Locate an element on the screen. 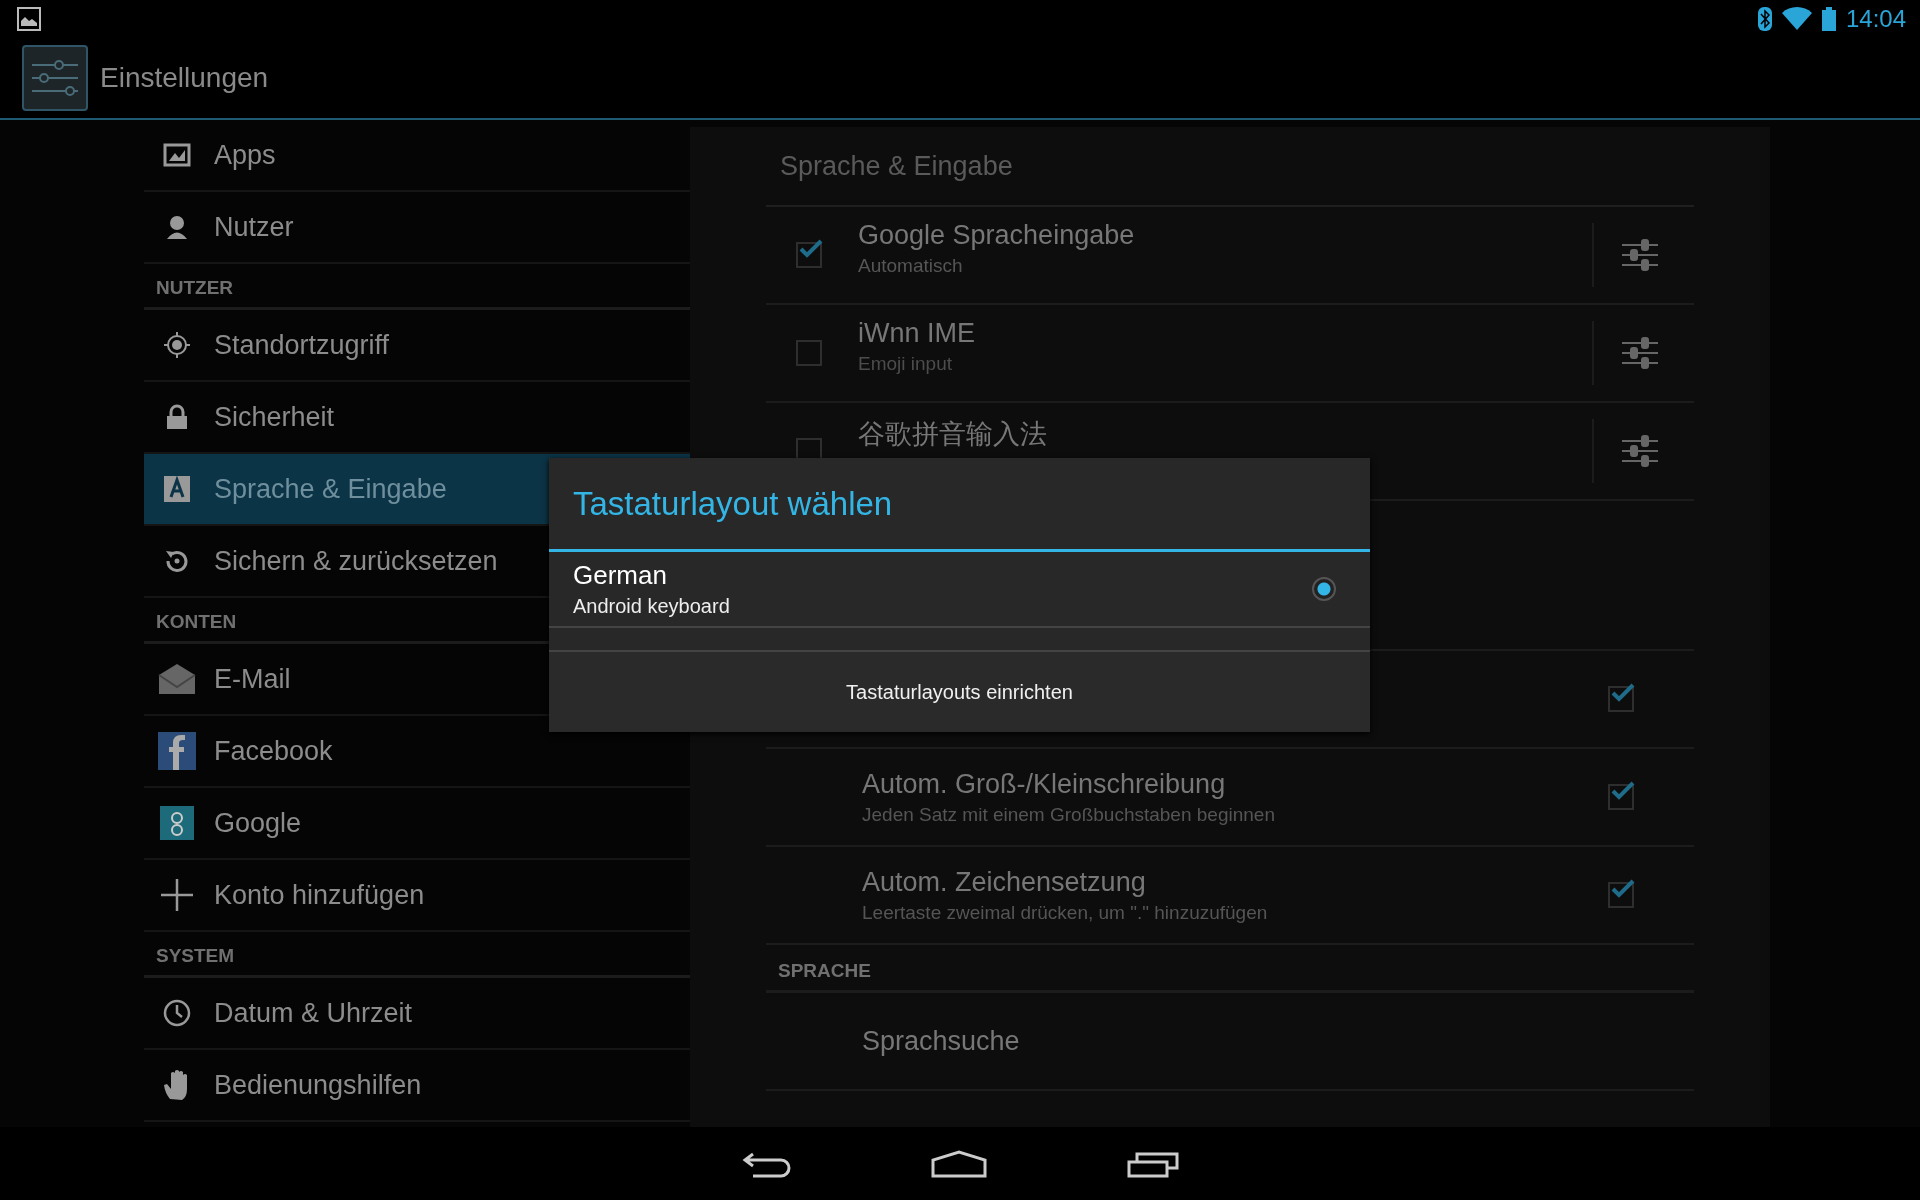 The width and height of the screenshot is (1920, 1200). radio-button is located at coordinates (1324, 589).